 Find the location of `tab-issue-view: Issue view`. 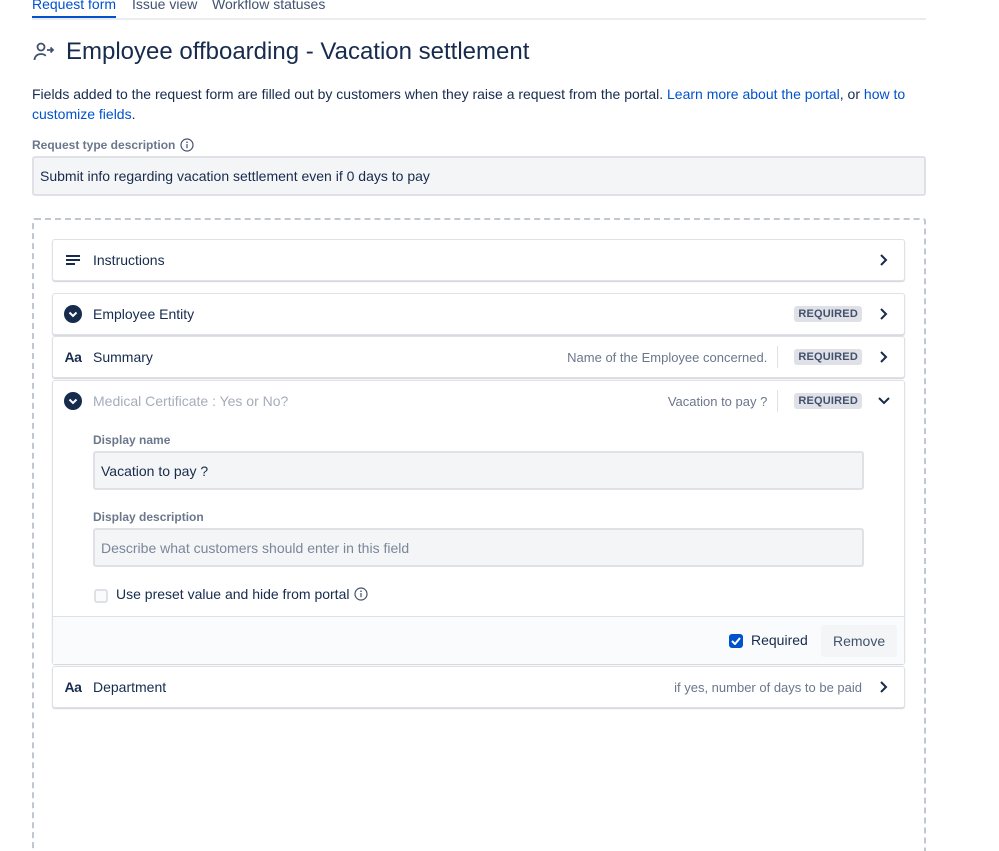

tab-issue-view: Issue view is located at coordinates (164, 6).